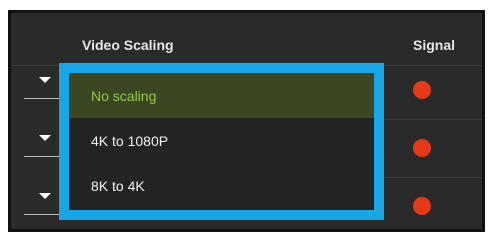 The width and height of the screenshot is (497, 241). Describe the element at coordinates (124, 95) in the screenshot. I see `option-label: No scaling` at that location.